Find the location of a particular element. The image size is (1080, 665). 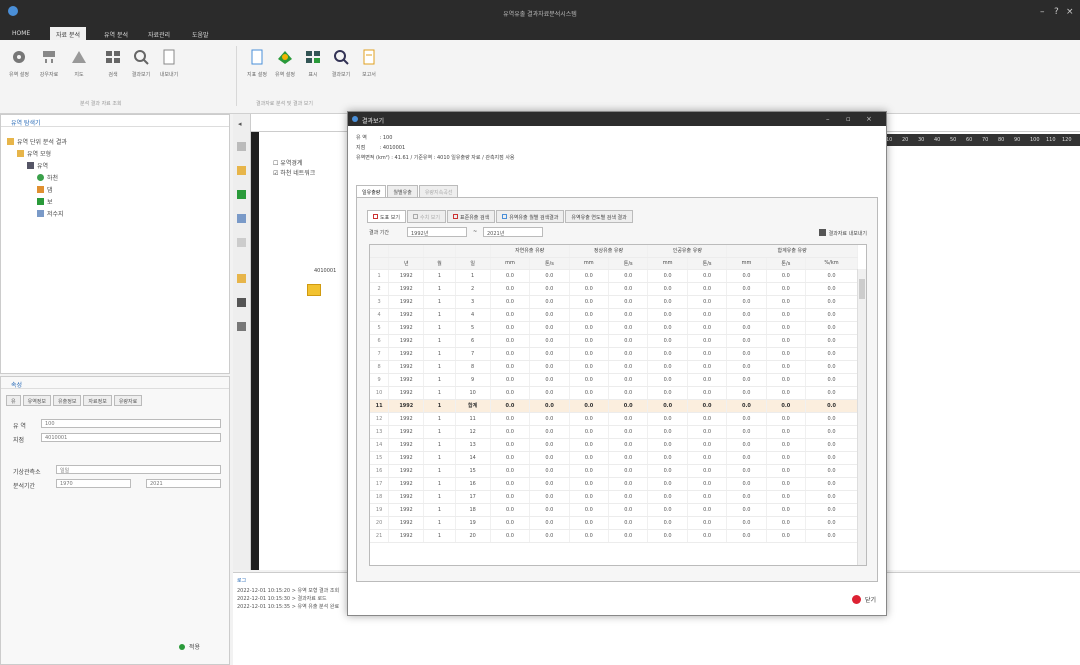

prop-weather-select: 일일 is located at coordinates (138, 469).